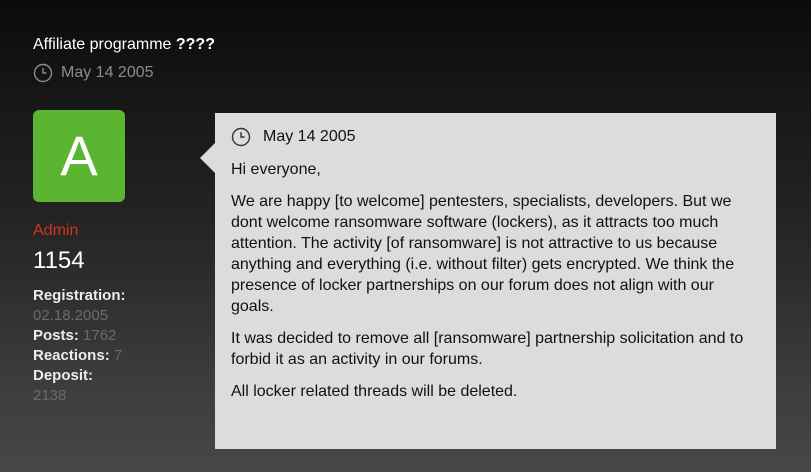 This screenshot has width=811, height=472. I want to click on registration-label: Registration:, so click(79, 295).